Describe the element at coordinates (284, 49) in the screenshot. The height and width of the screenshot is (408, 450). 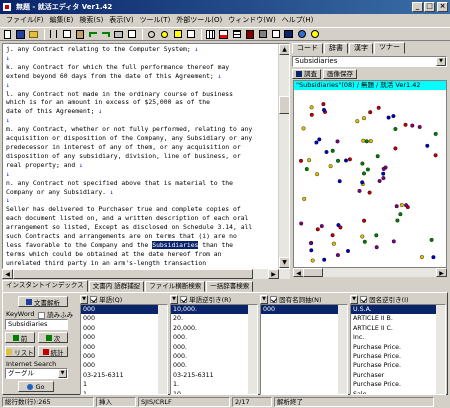
I see `scroll-up-icon: ▲` at that location.